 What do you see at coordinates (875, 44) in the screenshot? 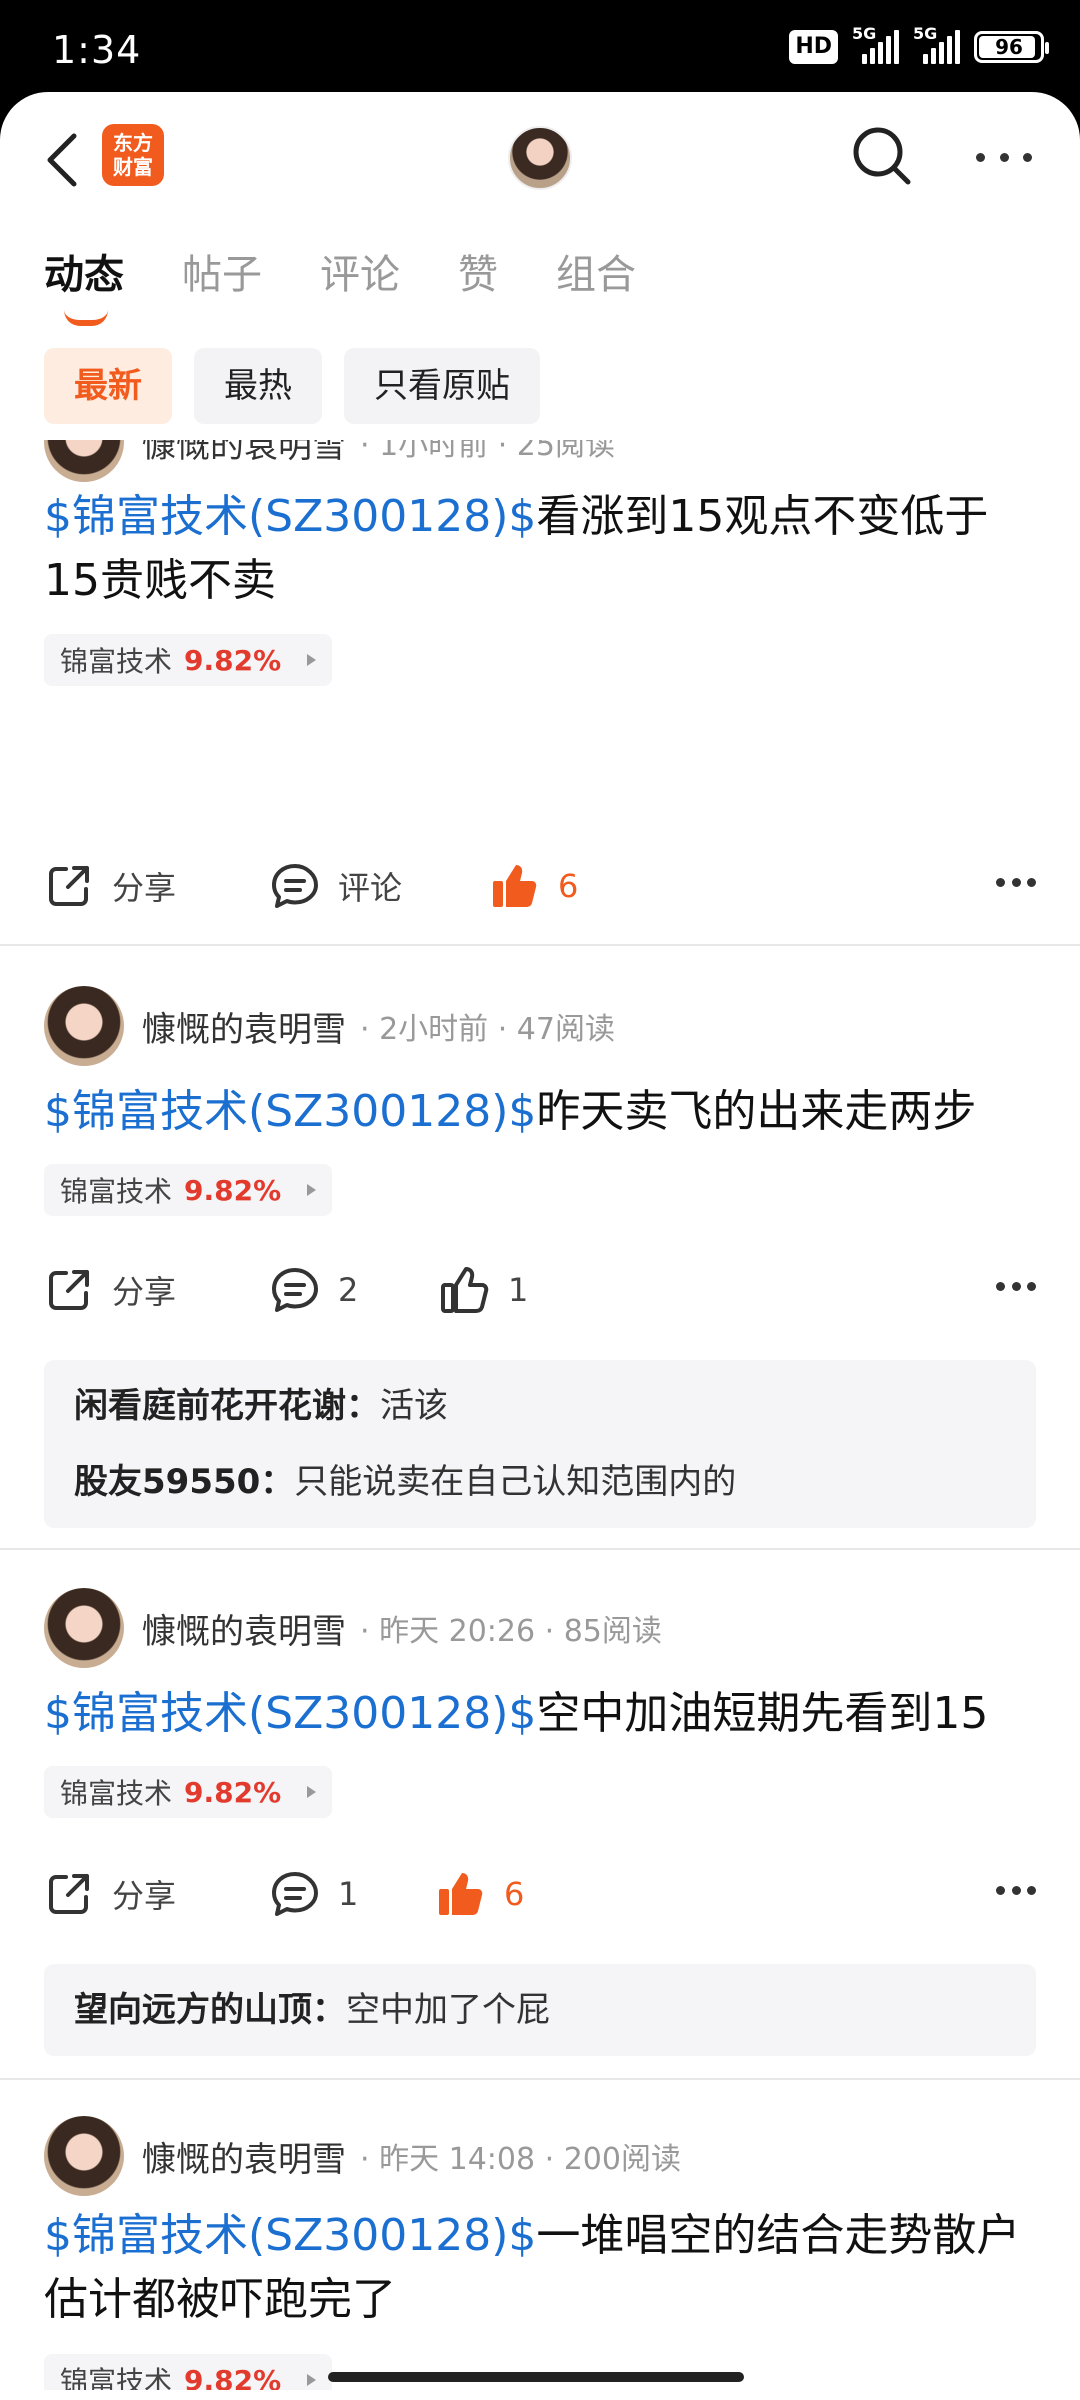
I see `signal-icon: 5G` at bounding box center [875, 44].